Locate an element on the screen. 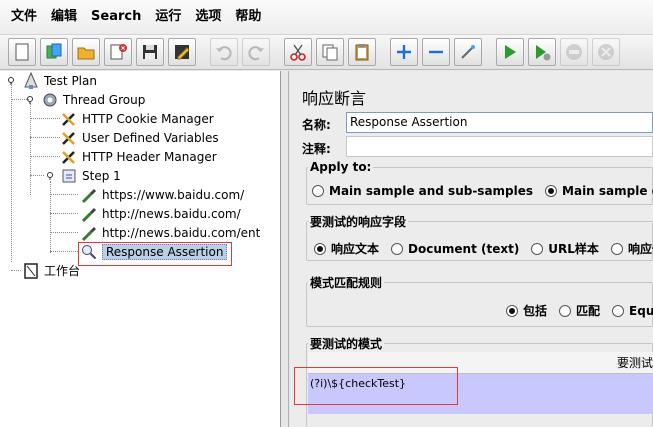  menu-help: 帮助 is located at coordinates (248, 17).